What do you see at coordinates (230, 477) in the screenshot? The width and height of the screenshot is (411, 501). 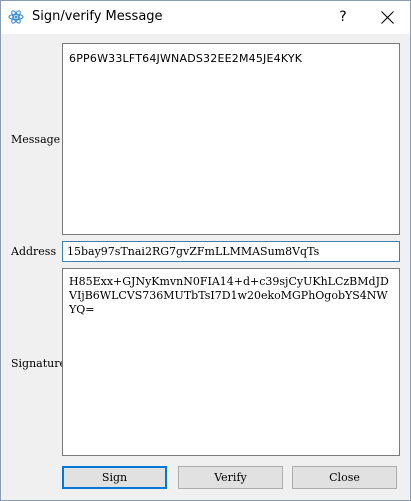 I see `verify-button: Verify` at bounding box center [230, 477].